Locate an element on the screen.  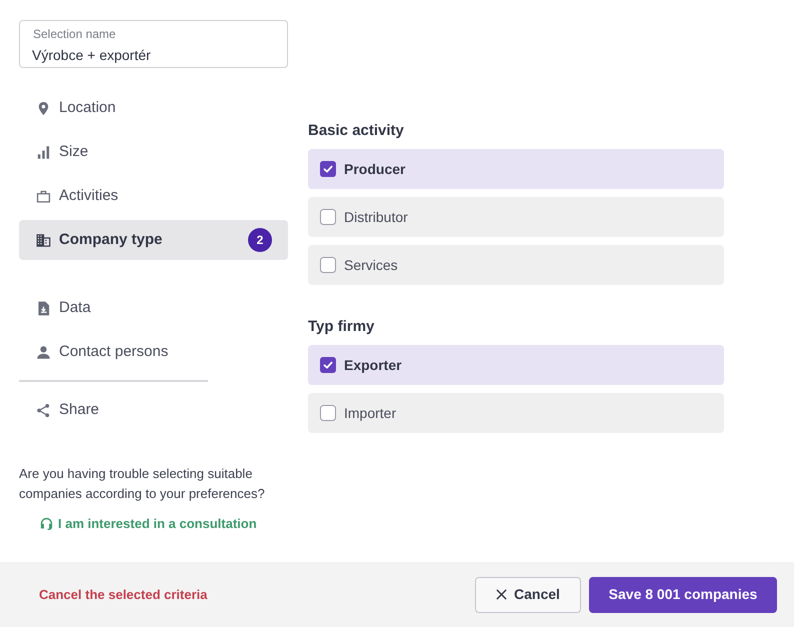
sidebar-item: Location is located at coordinates (153, 108).